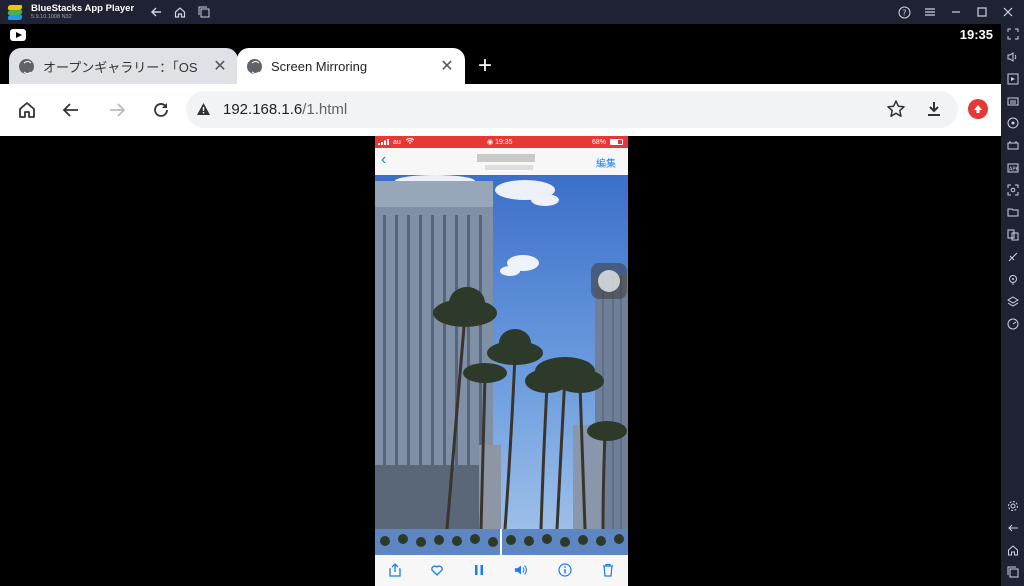 This screenshot has width=1024, height=586. I want to click on reload-icon, so click(161, 110).